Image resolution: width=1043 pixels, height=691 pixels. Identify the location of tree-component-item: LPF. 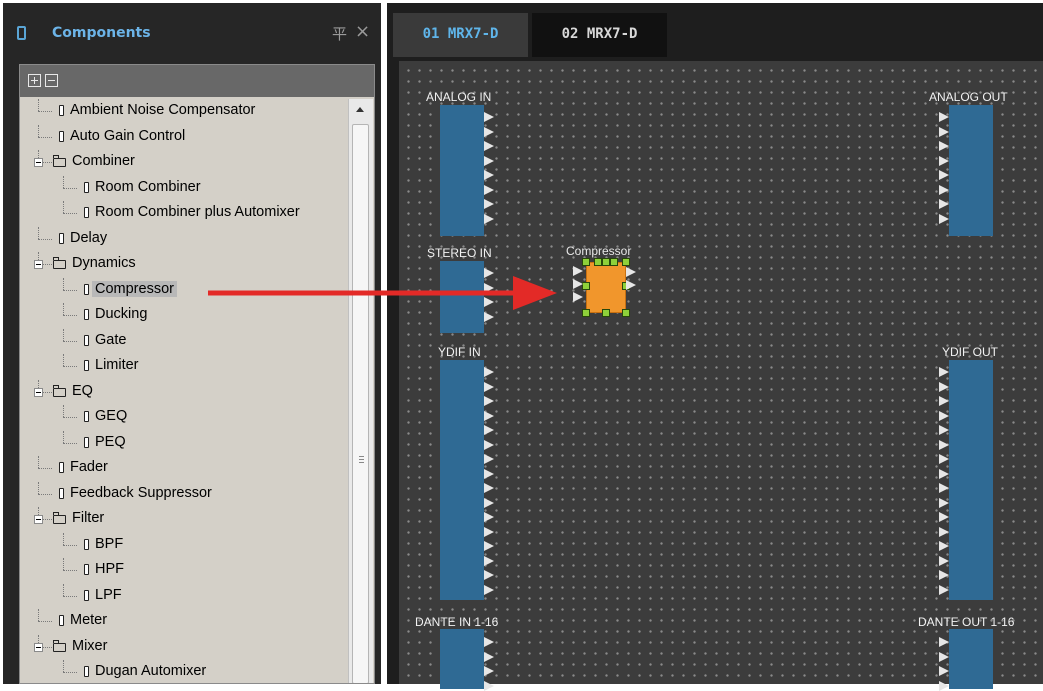
(185, 595).